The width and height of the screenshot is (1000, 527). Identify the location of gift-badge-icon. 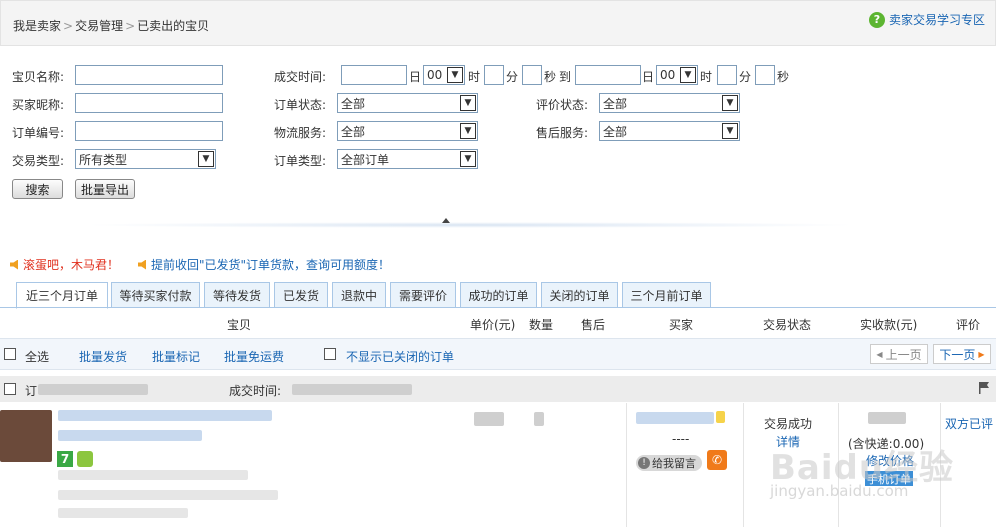
(85, 459).